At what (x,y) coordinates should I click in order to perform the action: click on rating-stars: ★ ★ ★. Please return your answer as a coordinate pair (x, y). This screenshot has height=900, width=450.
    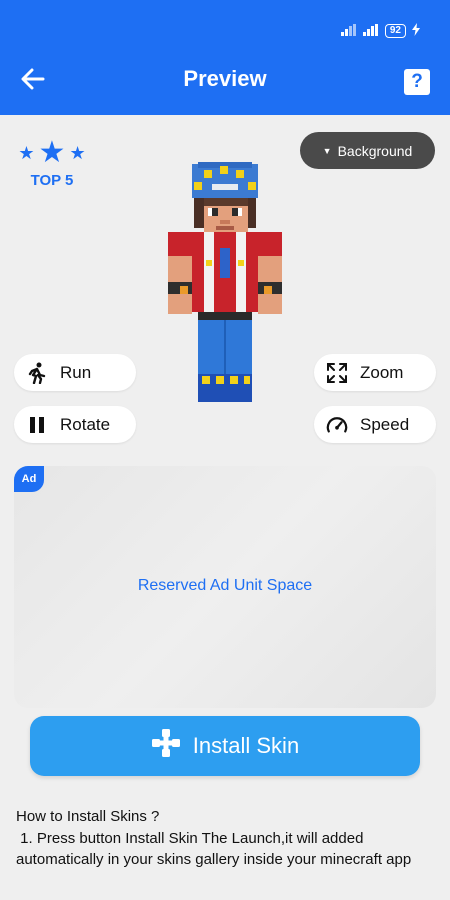
    Looking at the image, I should click on (52, 153).